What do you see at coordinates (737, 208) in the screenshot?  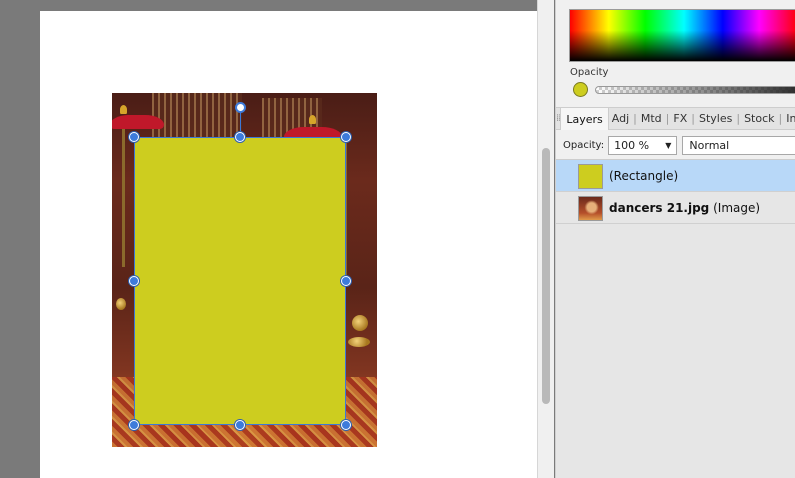 I see `layer-type: (Image)` at bounding box center [737, 208].